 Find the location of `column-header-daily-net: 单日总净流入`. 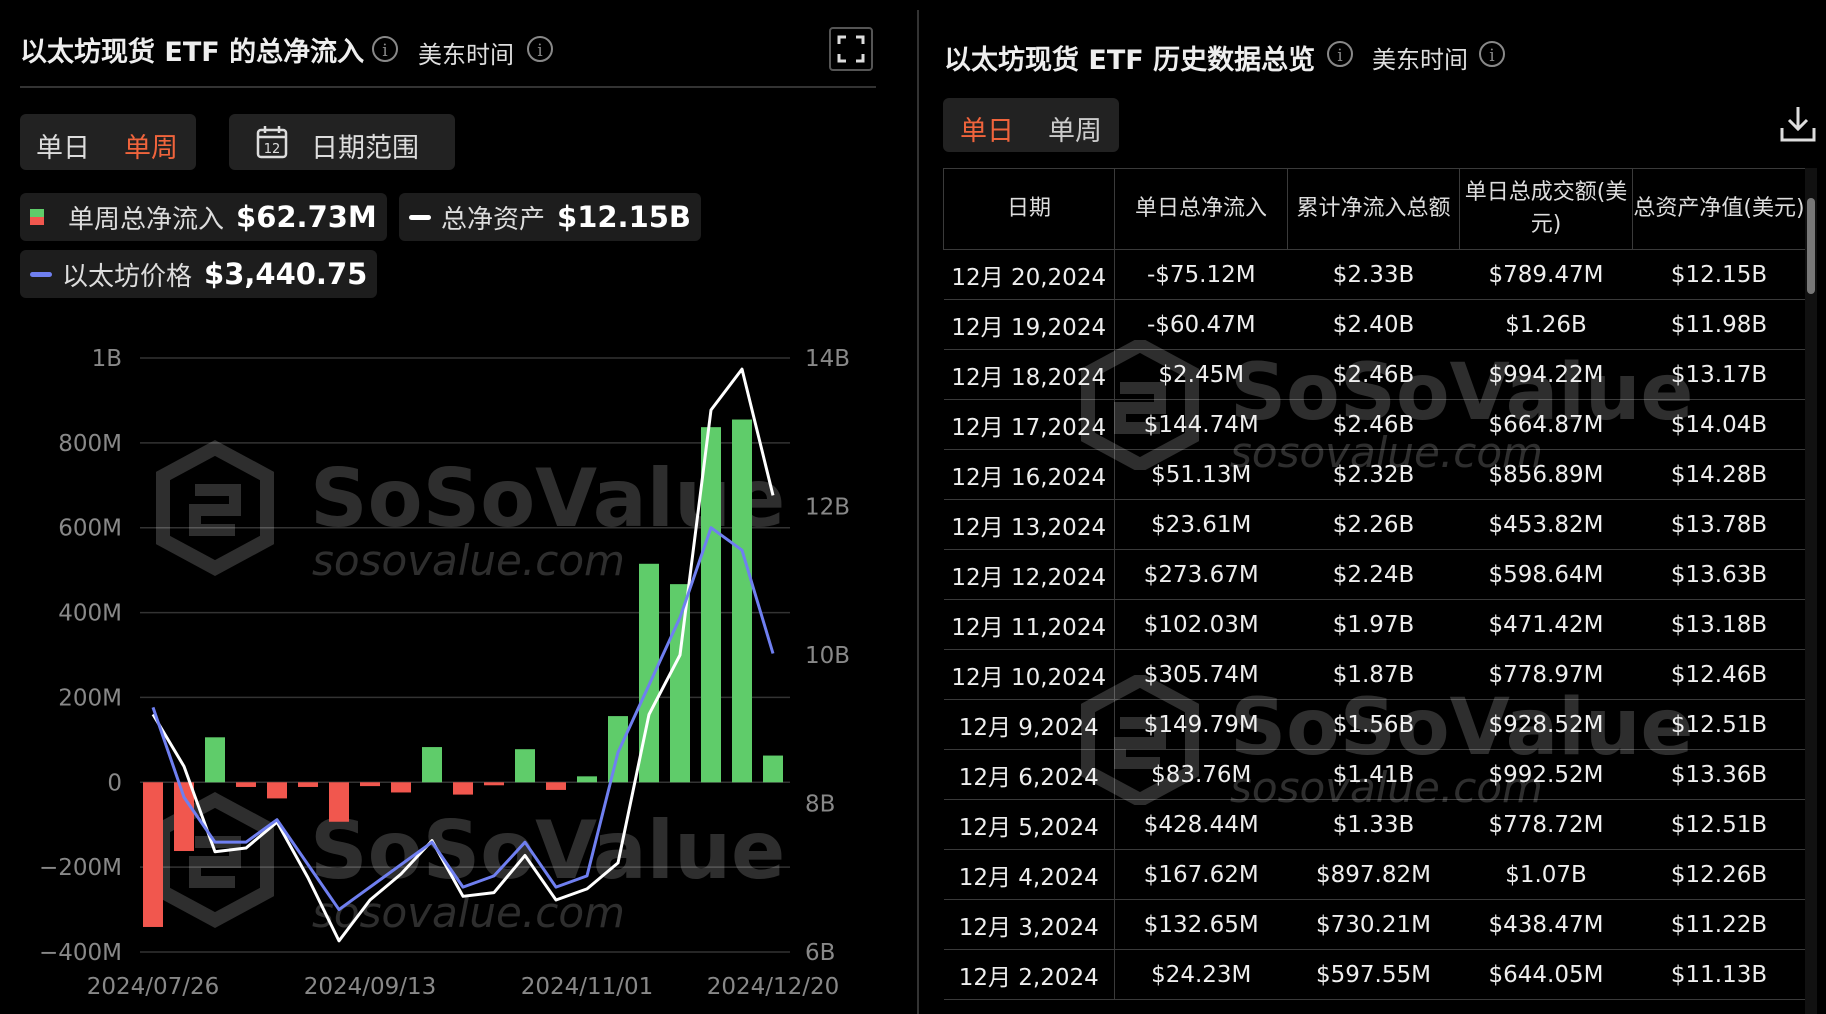

column-header-daily-net: 单日总净流入 is located at coordinates (1201, 209).